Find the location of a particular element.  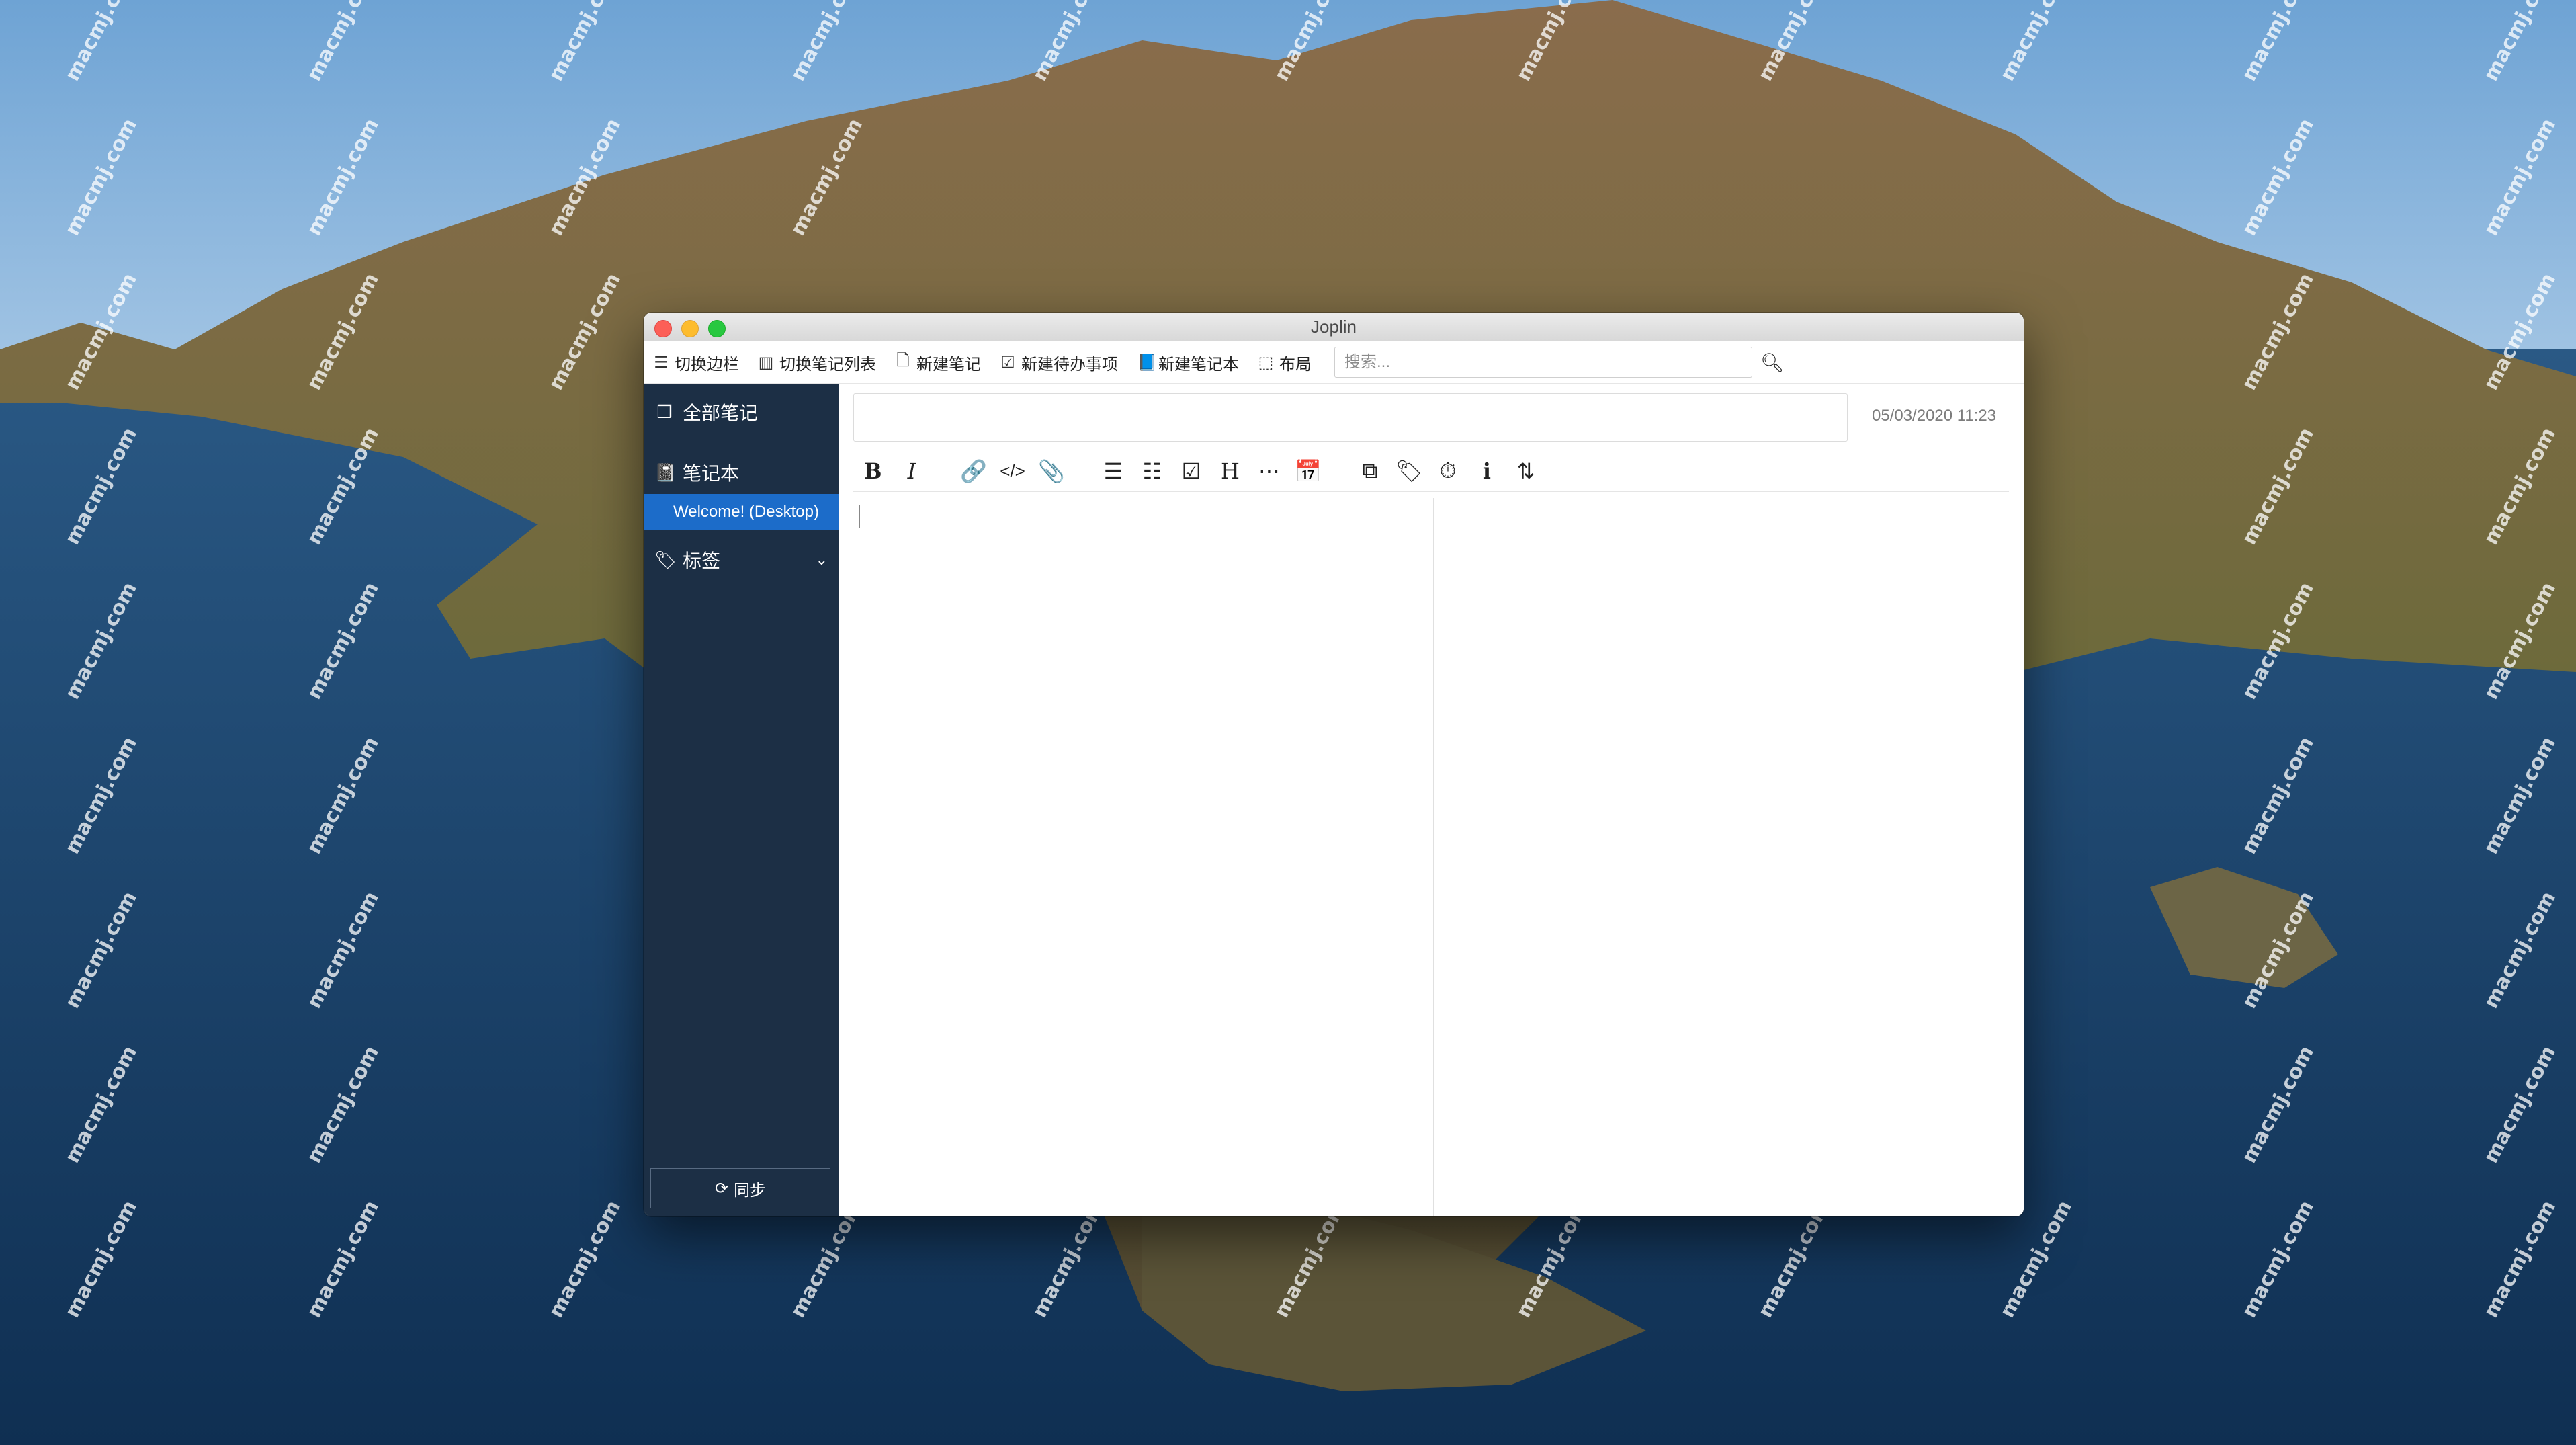

link-icon: 🔗 is located at coordinates (973, 471).